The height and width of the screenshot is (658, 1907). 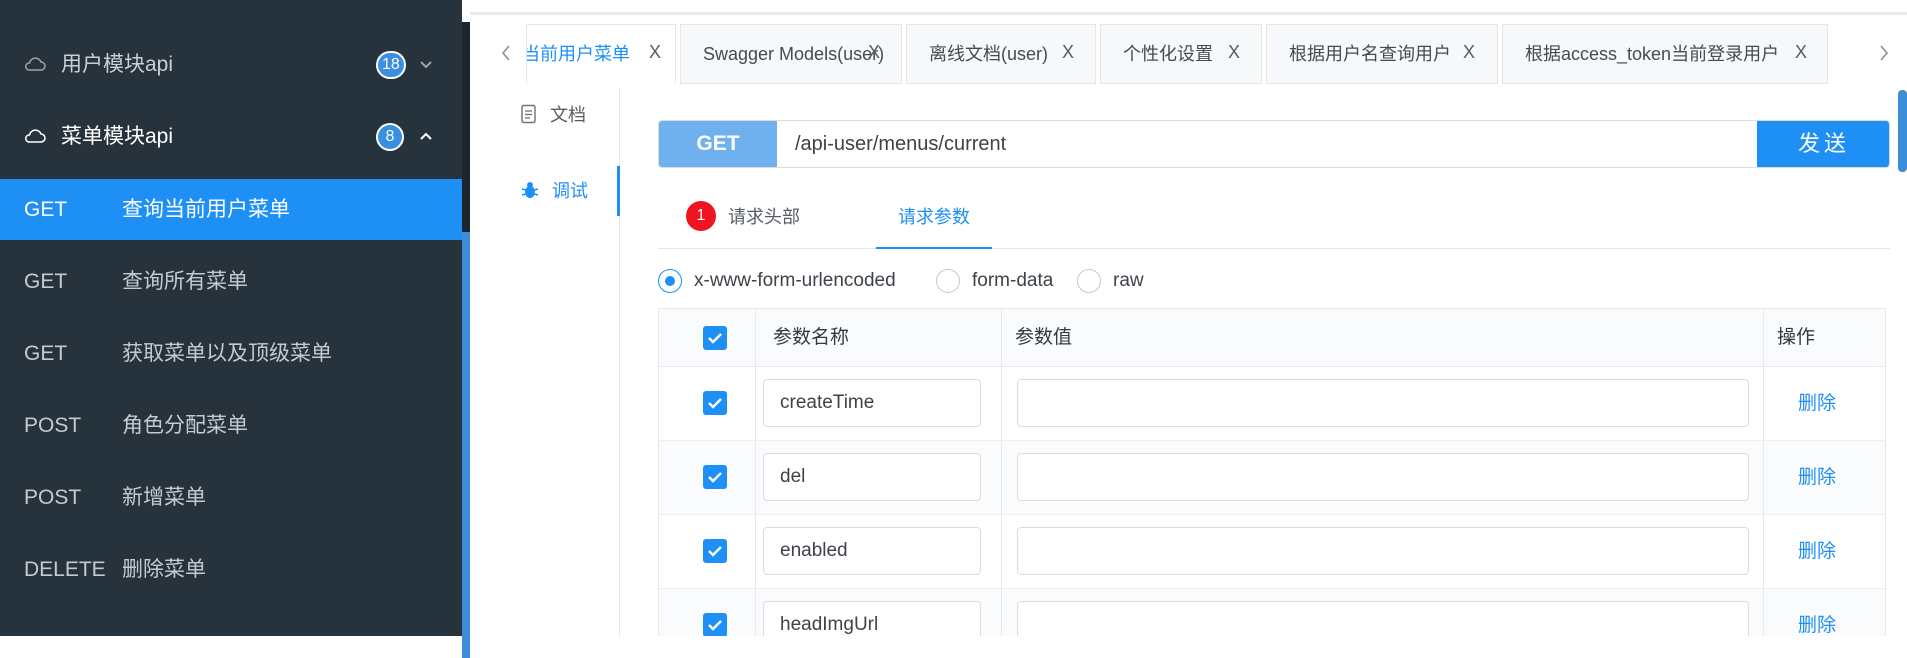 What do you see at coordinates (701, 216) in the screenshot?
I see `error-count-badge: 1` at bounding box center [701, 216].